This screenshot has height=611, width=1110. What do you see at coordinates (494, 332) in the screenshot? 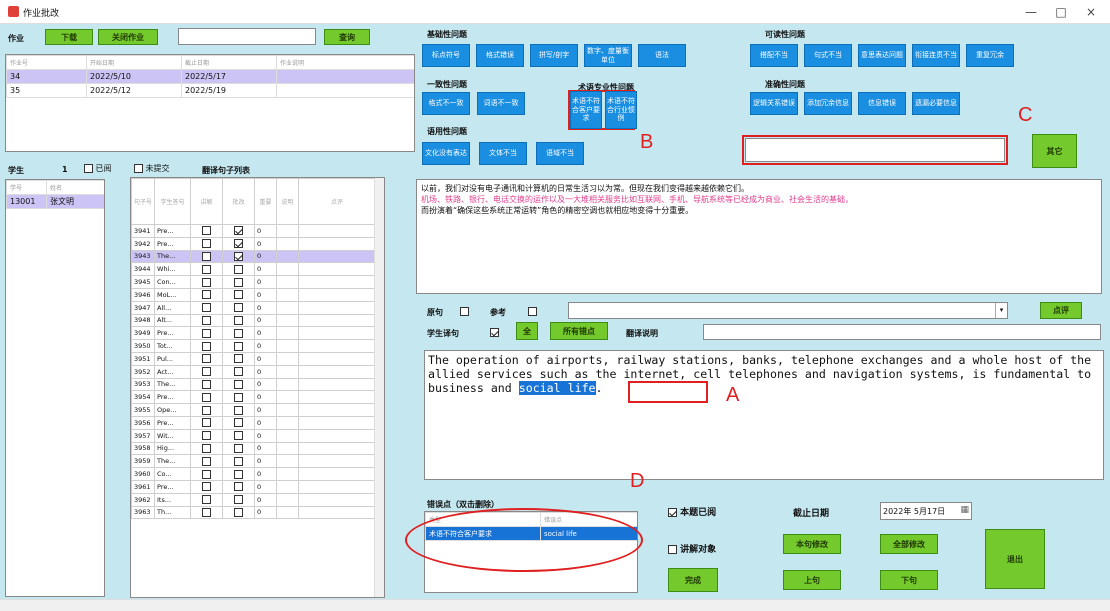
I see `student-translation-checkbox` at bounding box center [494, 332].